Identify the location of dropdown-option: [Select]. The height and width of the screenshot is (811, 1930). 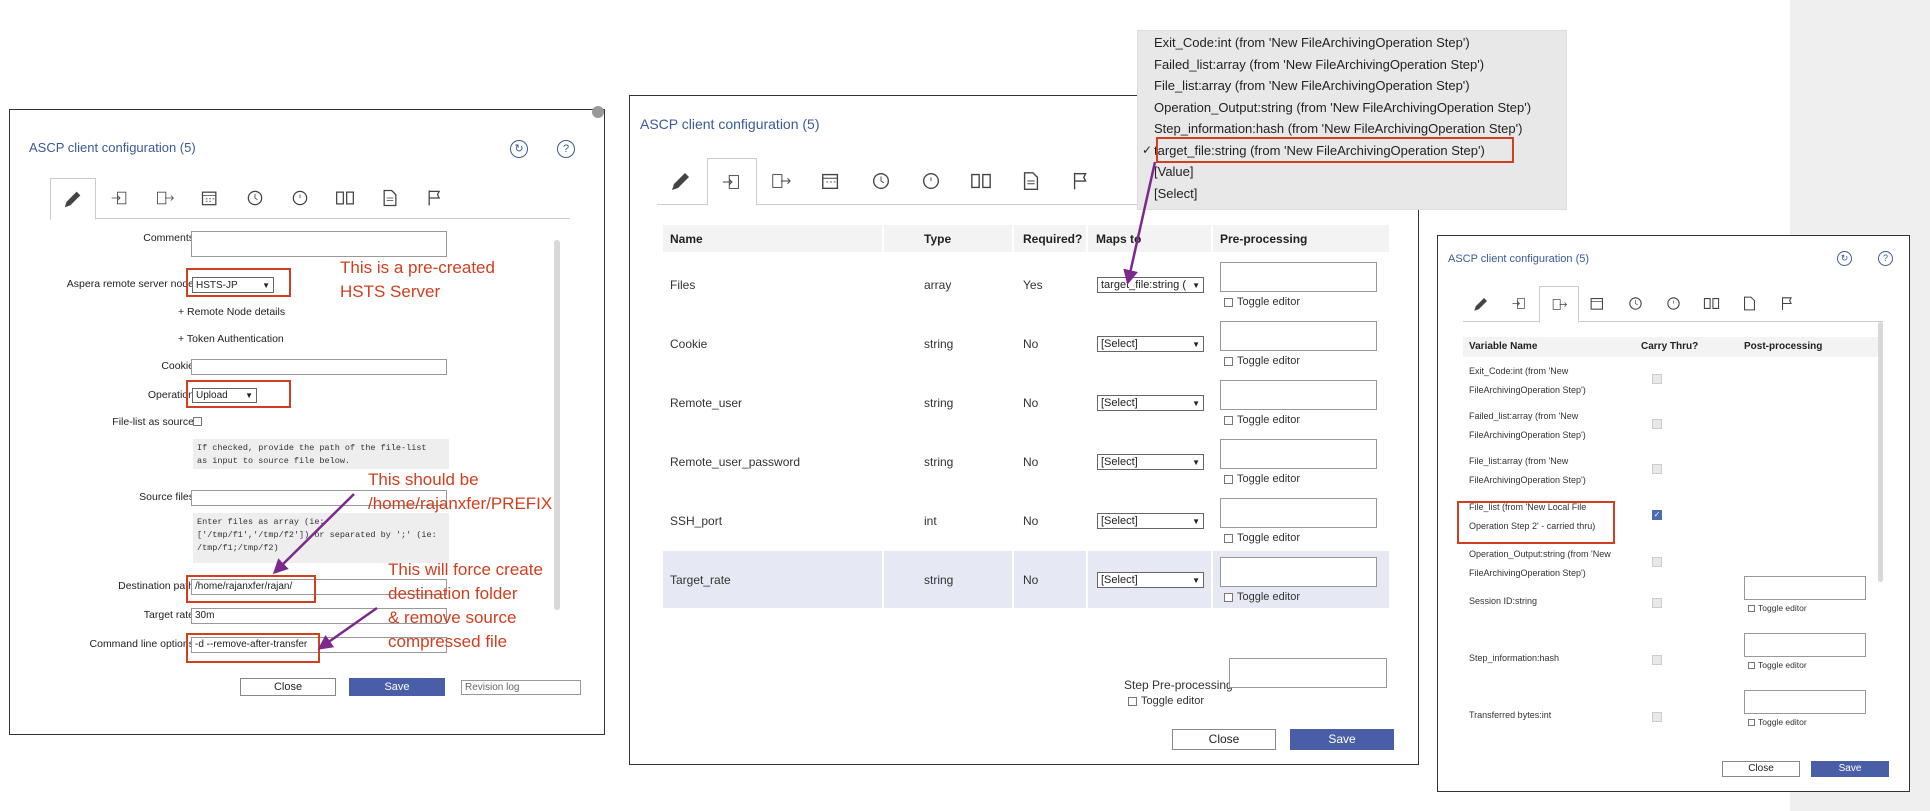
(1175, 193).